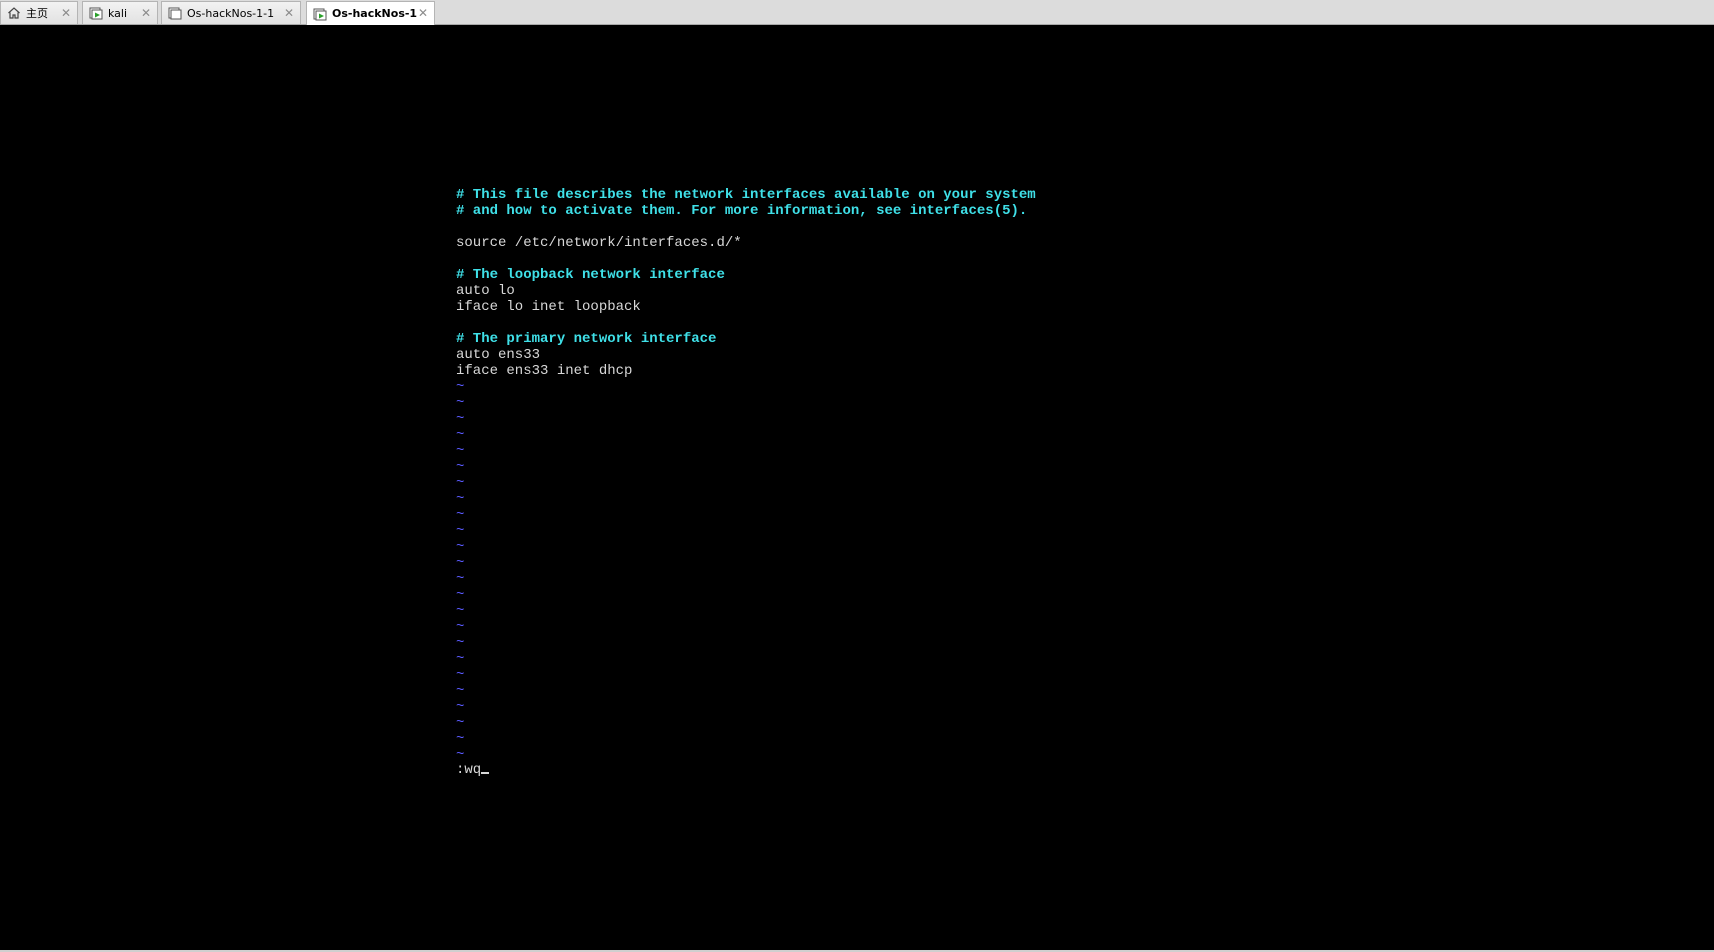 This screenshot has width=1714, height=952. Describe the element at coordinates (375, 13) in the screenshot. I see `tab-label: Os-hackNos-1` at that location.